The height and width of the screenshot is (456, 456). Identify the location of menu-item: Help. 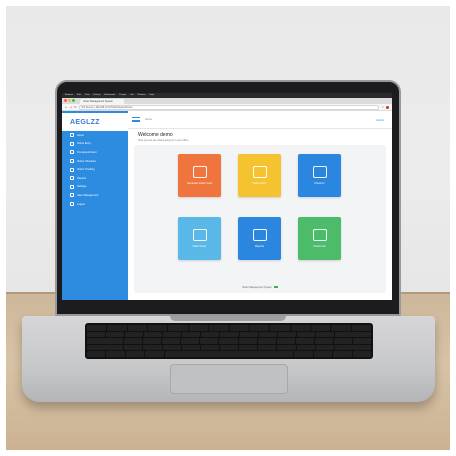
(151, 95).